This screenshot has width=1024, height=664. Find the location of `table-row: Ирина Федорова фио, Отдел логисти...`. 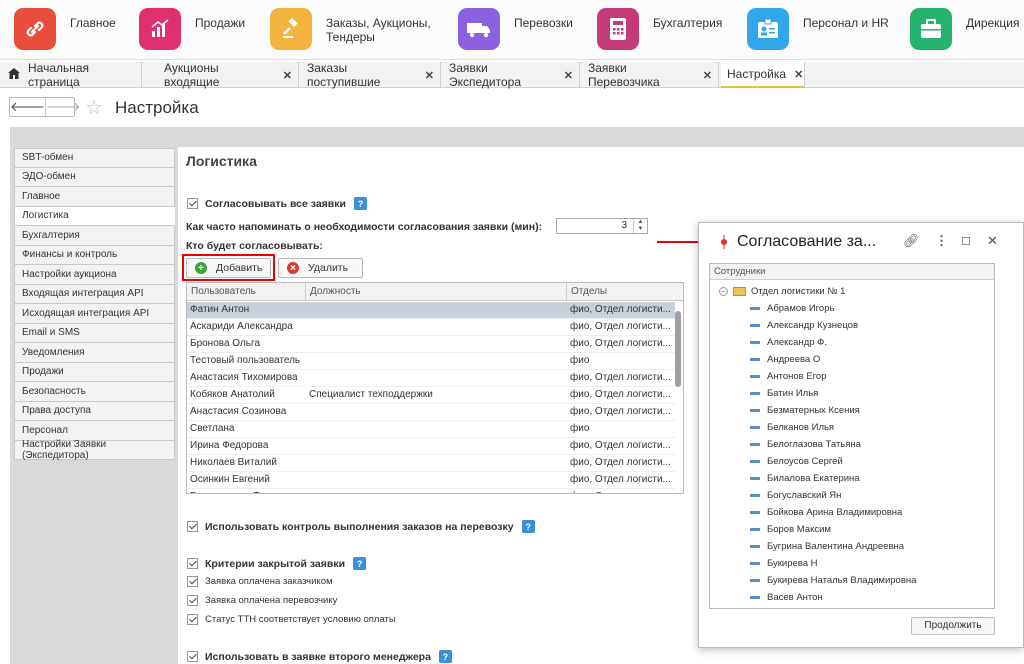

table-row: Ирина Федорова фио, Отдел логисти... is located at coordinates (431, 446).